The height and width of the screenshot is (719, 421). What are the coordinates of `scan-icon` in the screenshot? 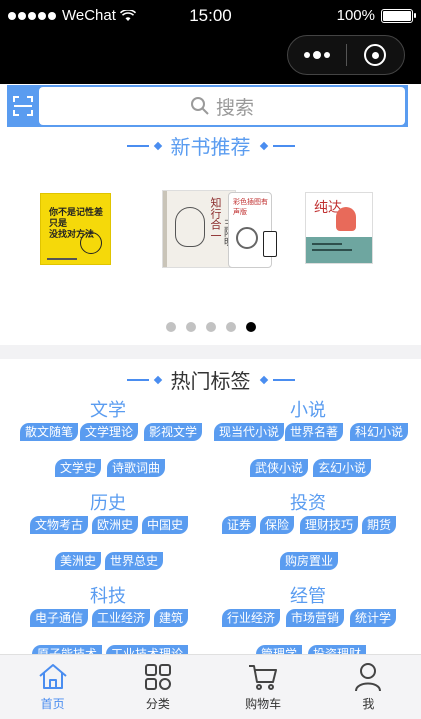 It's located at (23, 106).